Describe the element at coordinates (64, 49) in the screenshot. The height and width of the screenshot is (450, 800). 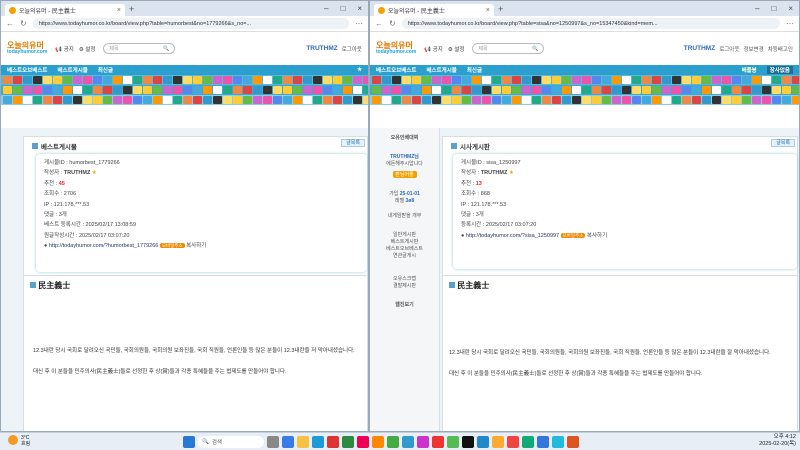
I see `notice-link: 📢 공지` at that location.